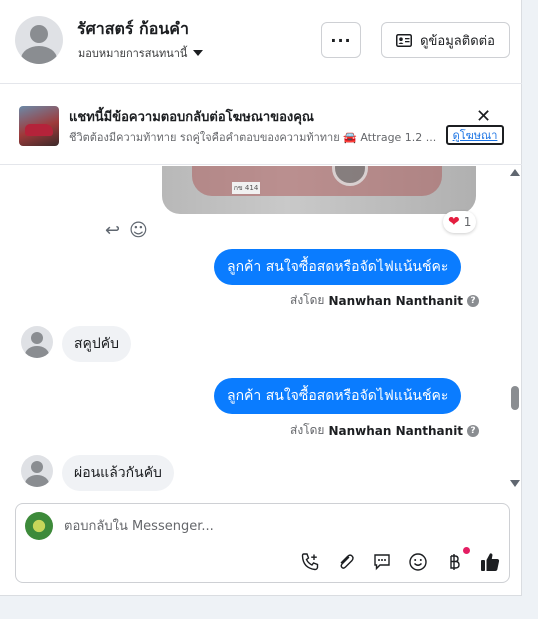 The image size is (538, 619). What do you see at coordinates (515, 398) in the screenshot?
I see `scrollbar-thumb` at bounding box center [515, 398].